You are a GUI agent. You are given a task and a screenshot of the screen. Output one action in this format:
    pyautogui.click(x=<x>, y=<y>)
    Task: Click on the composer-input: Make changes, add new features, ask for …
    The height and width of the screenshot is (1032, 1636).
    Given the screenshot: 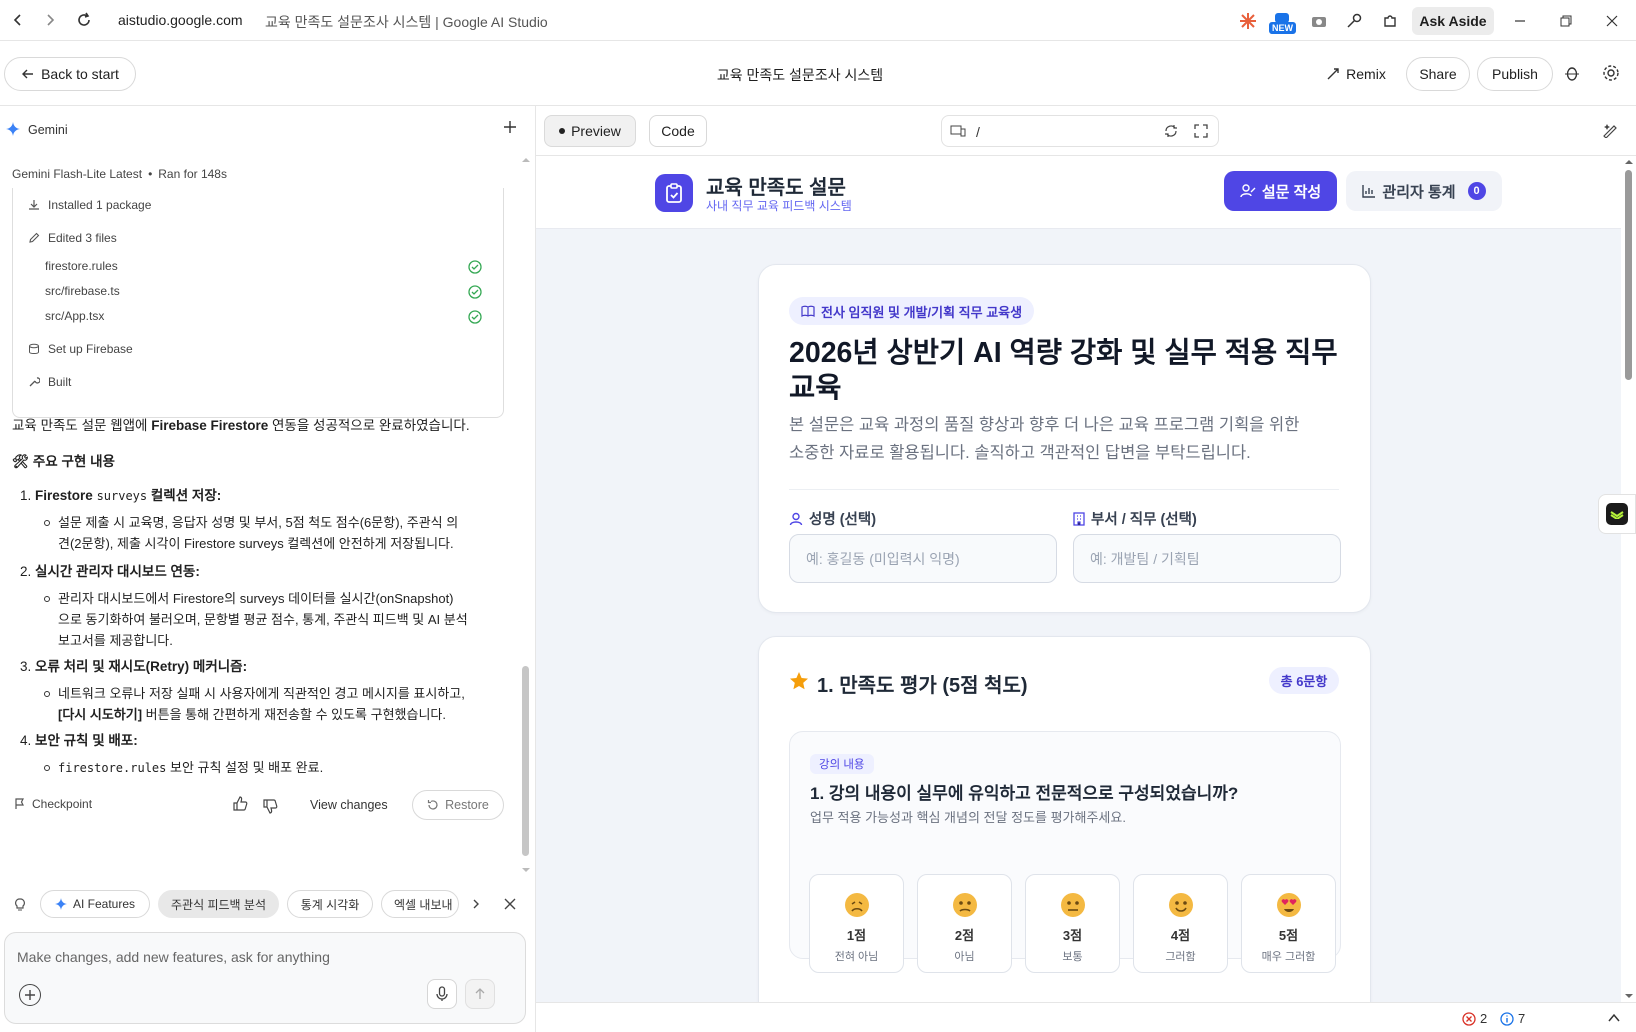 What is the action you would take?
    pyautogui.click(x=173, y=957)
    